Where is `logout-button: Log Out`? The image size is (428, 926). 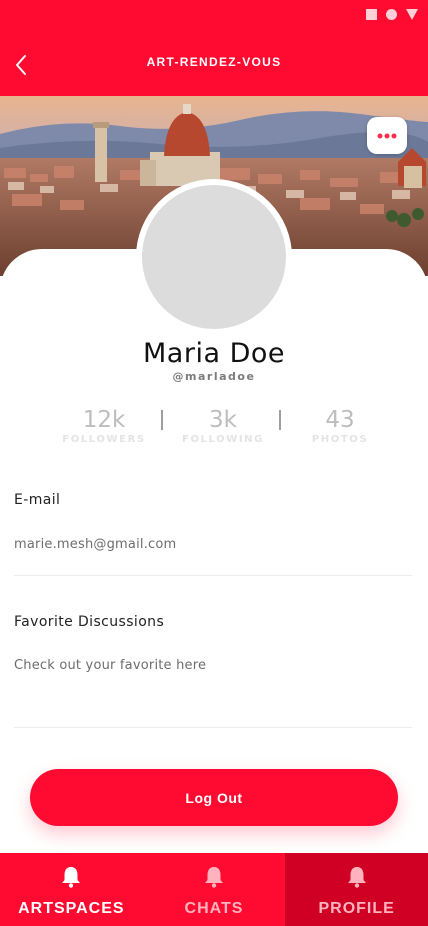 logout-button: Log Out is located at coordinates (214, 797).